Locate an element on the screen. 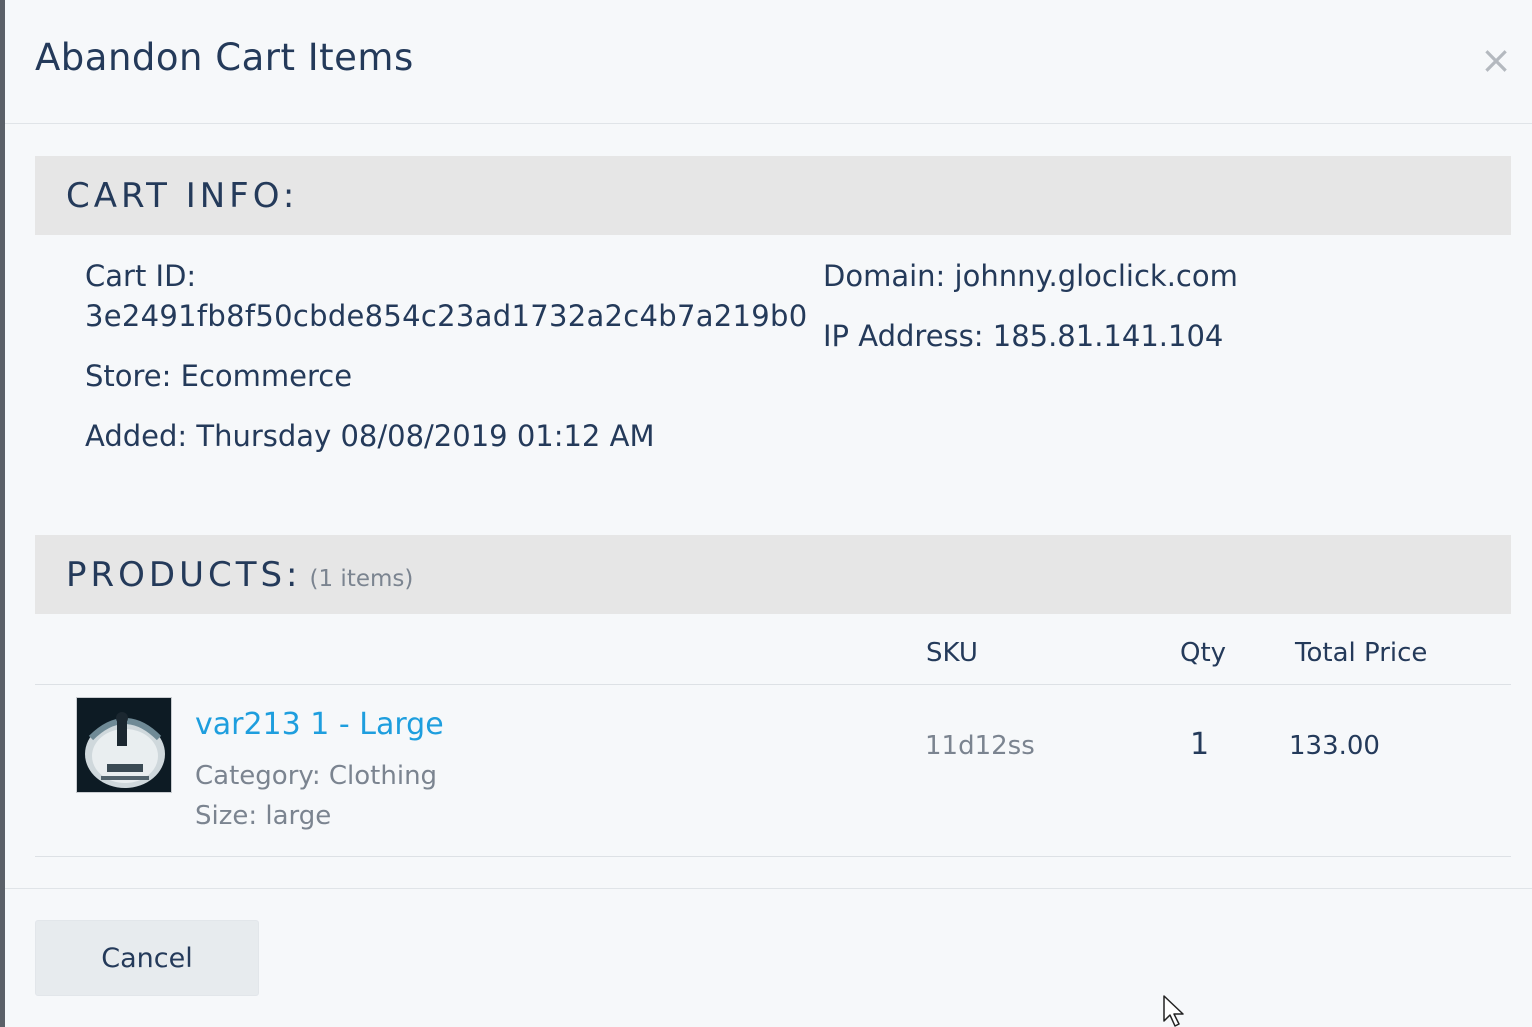 This screenshot has height=1027, width=1532. close-button: × is located at coordinates (1496, 60).